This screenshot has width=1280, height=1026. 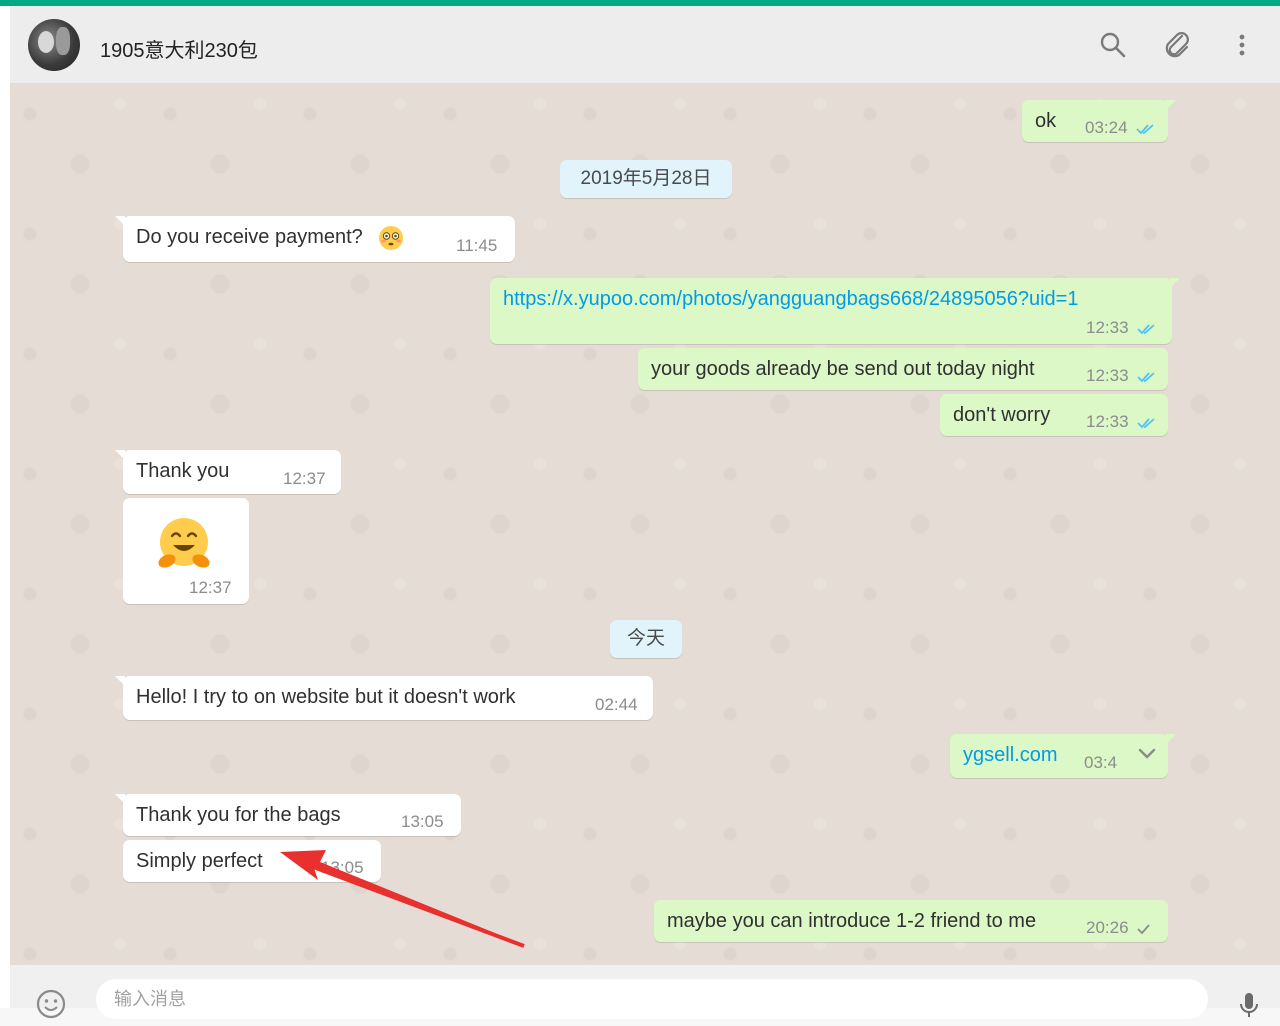 What do you see at coordinates (228, 472) in the screenshot?
I see `message-in: Thank you 12:37` at bounding box center [228, 472].